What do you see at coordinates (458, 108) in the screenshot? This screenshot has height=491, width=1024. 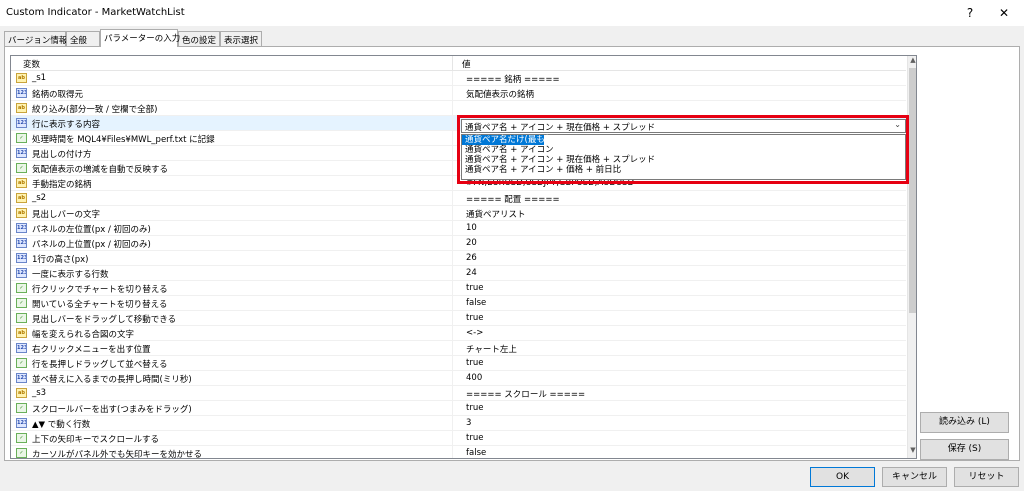 I see `parameter-row: ab 絞り込み(部分一致 / 空欄で全部)` at bounding box center [458, 108].